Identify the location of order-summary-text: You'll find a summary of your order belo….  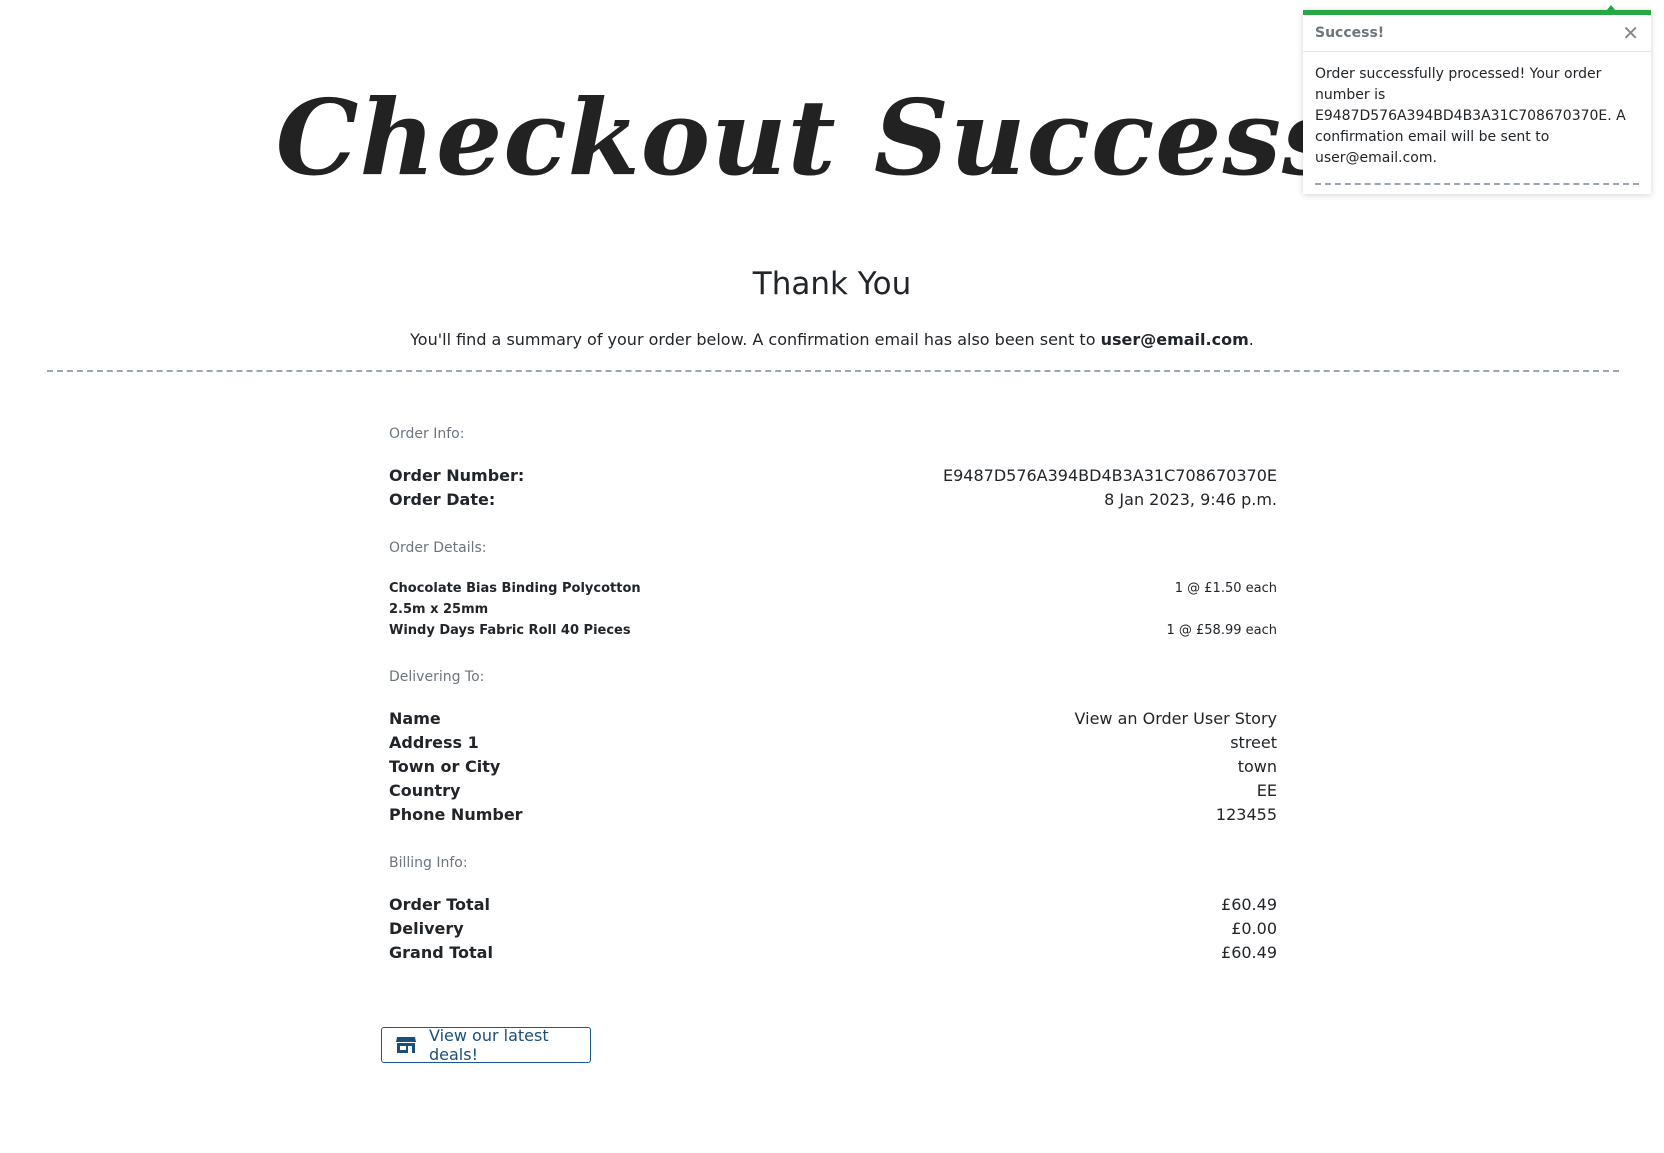
(832, 340).